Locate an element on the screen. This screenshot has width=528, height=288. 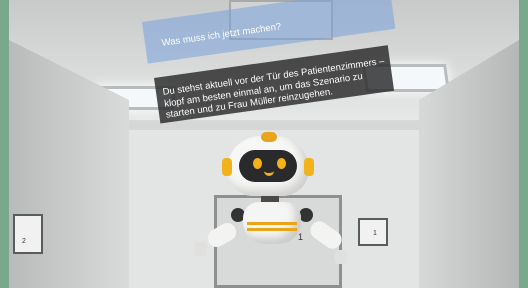
robot-arm-left is located at coordinates (222, 235).